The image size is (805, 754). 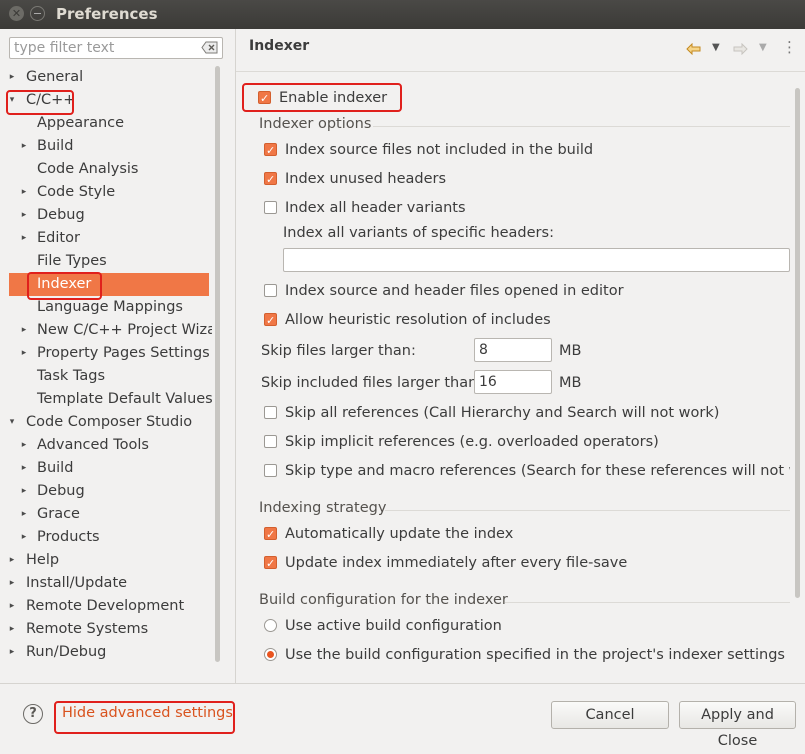 I want to click on tree-item-cpp: ▾ C/C++, so click(x=106, y=100).